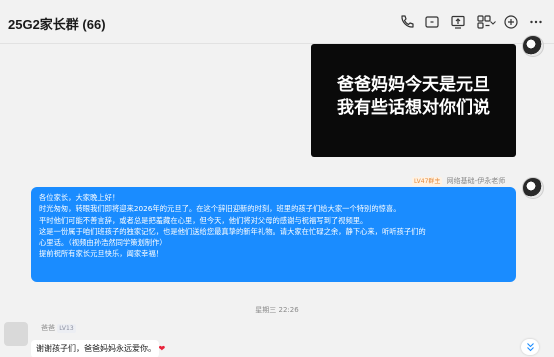  Describe the element at coordinates (48, 328) in the screenshot. I see `parent-name: 爸爸` at that location.